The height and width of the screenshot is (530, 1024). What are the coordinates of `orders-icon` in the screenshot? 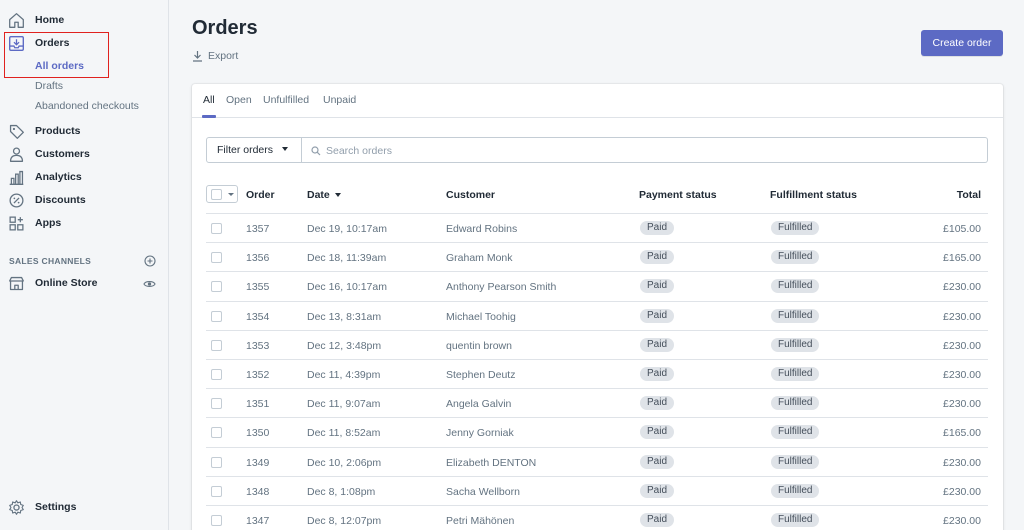 It's located at (16, 43).